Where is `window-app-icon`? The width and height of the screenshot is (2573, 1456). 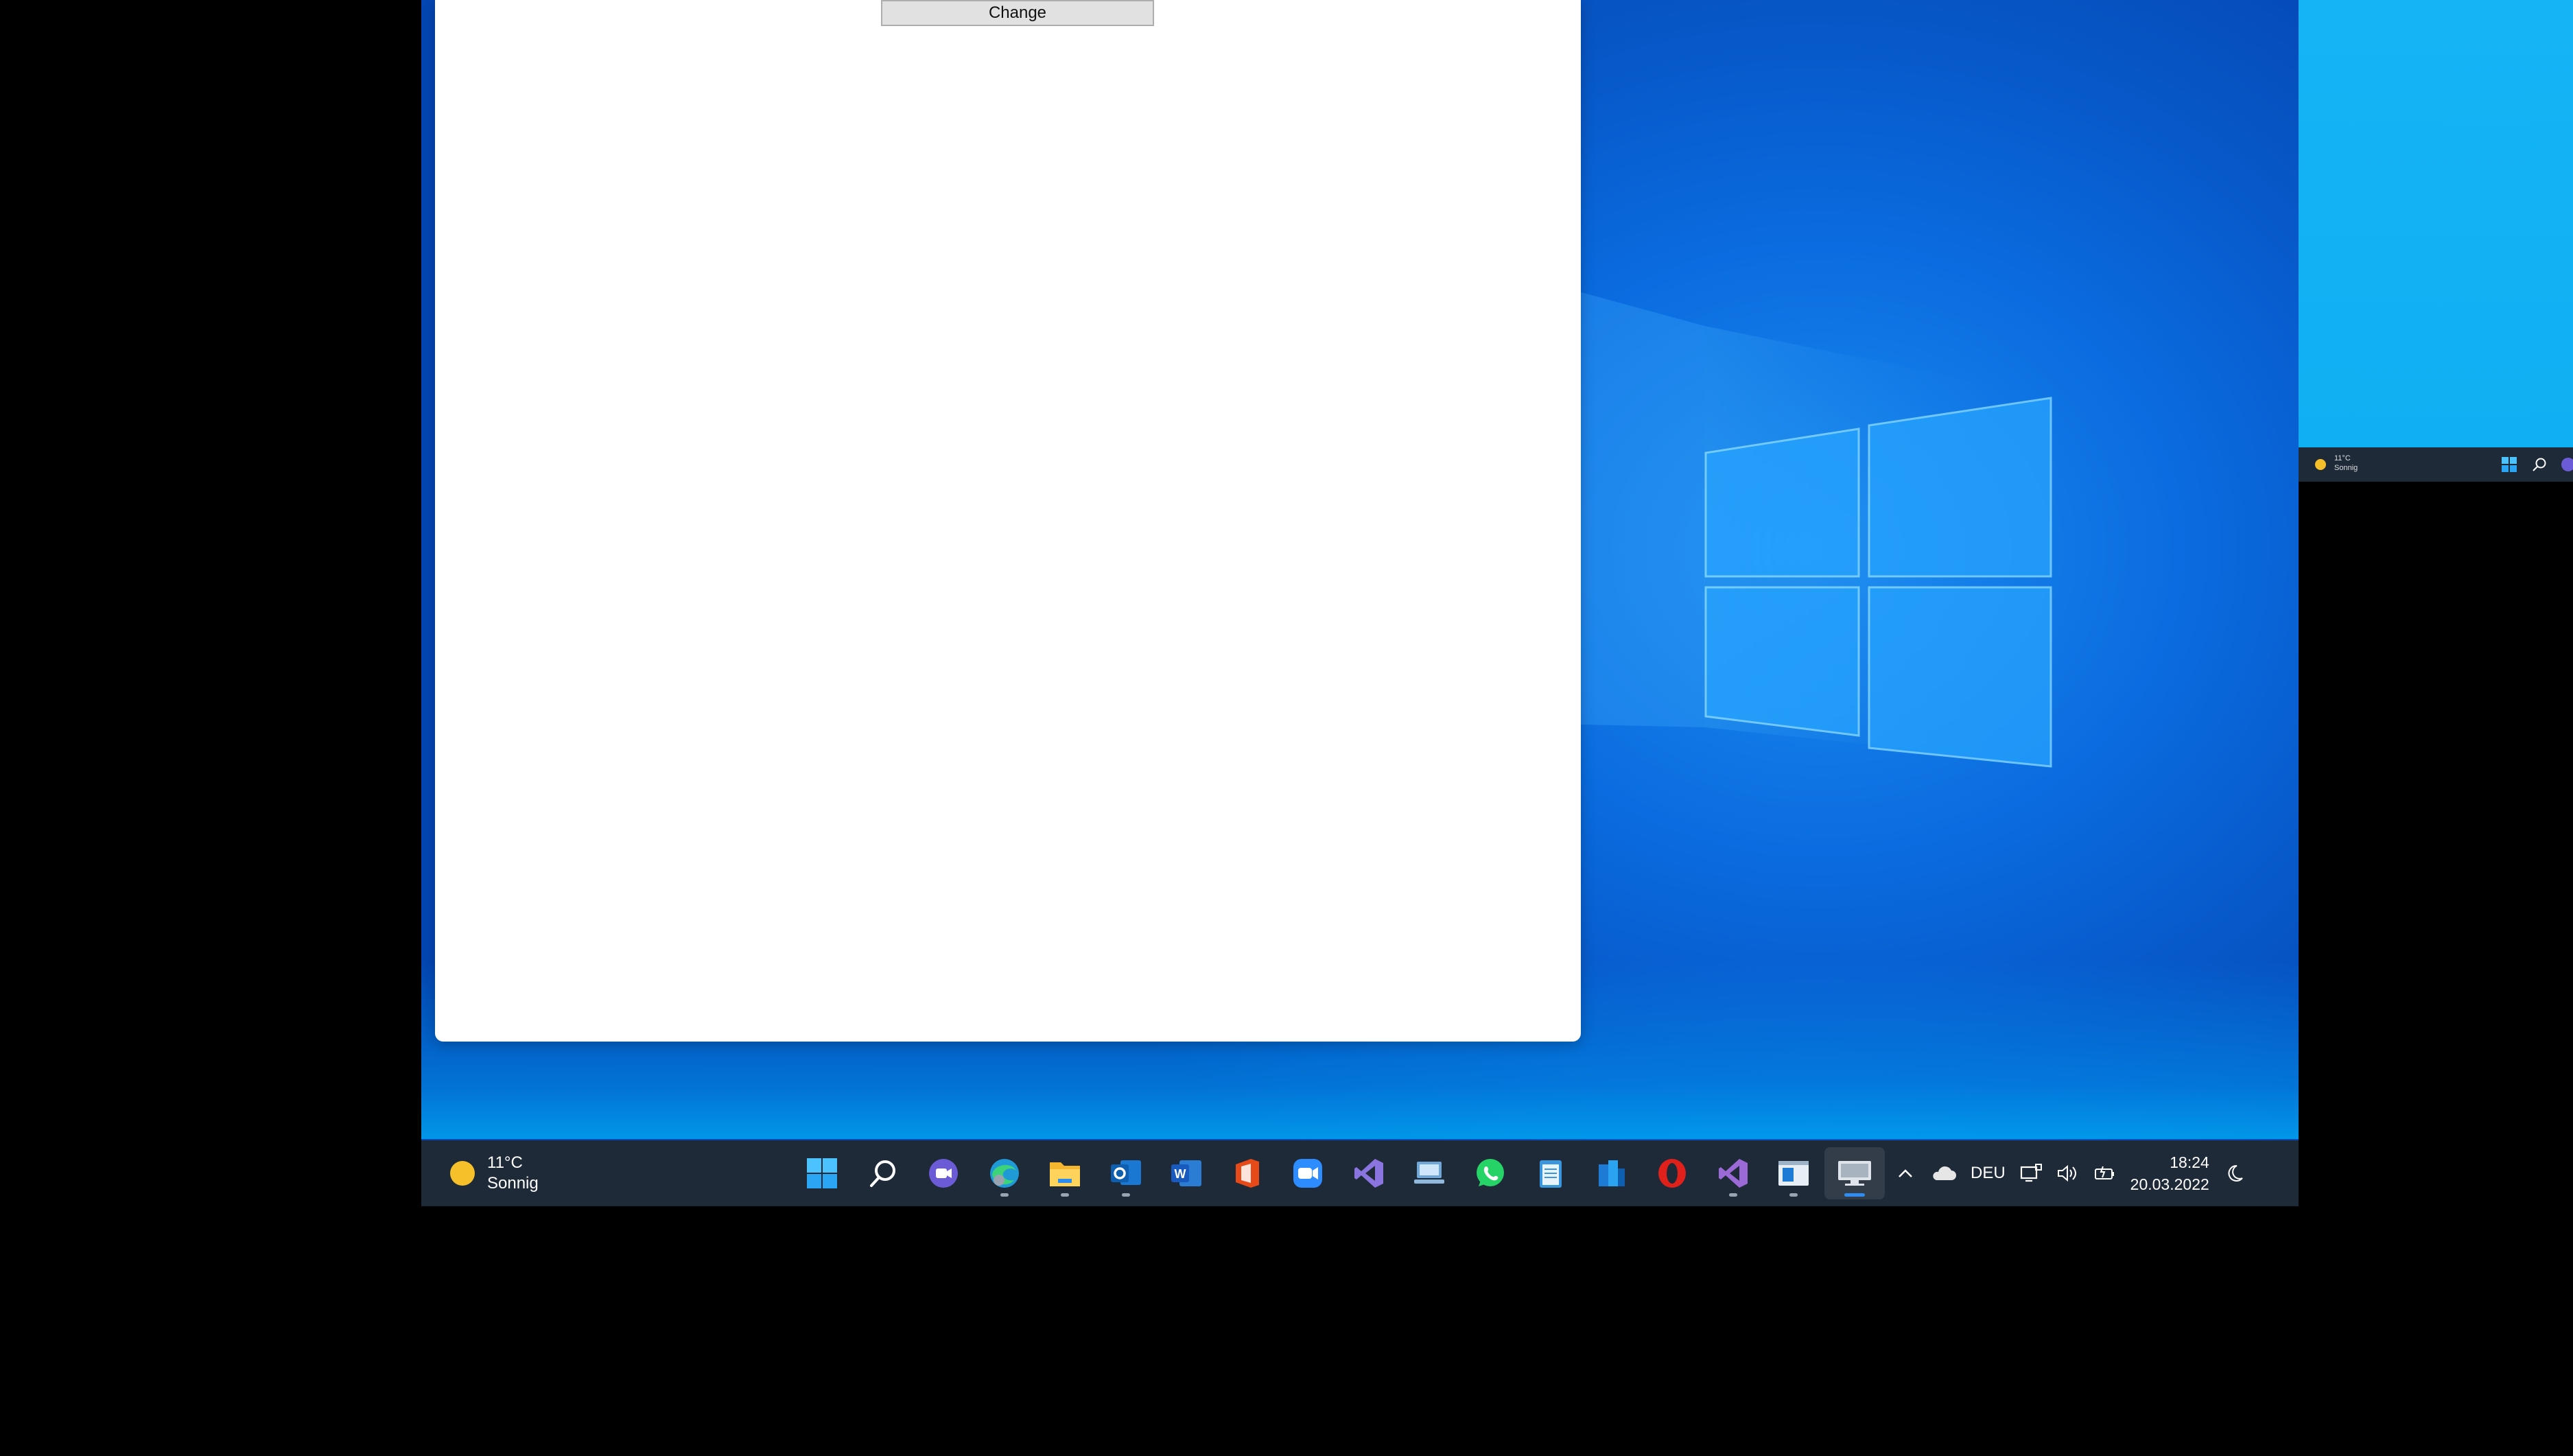 window-app-icon is located at coordinates (1794, 1173).